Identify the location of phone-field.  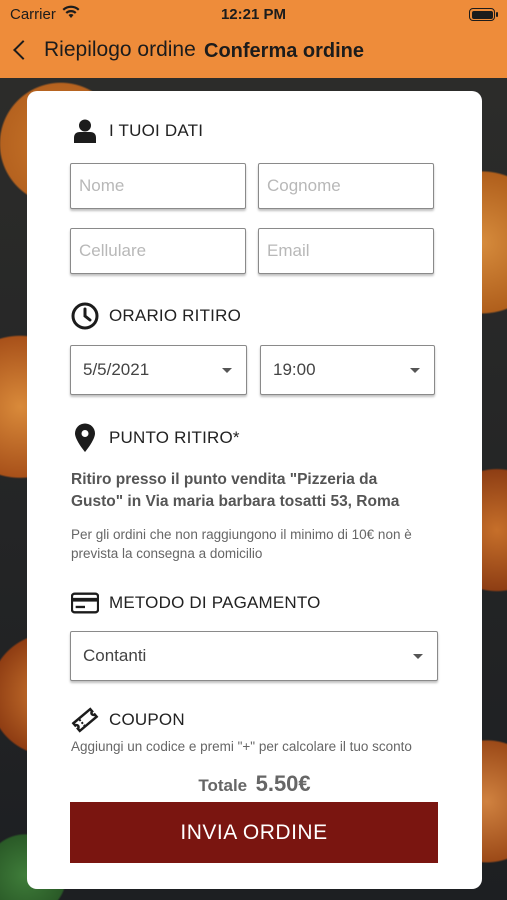
(158, 251).